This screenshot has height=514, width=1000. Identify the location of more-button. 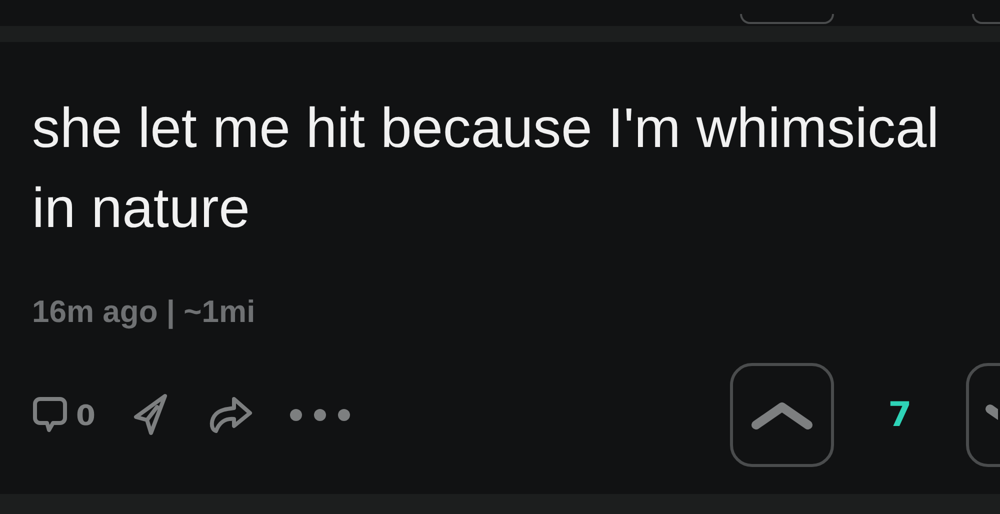
(320, 415).